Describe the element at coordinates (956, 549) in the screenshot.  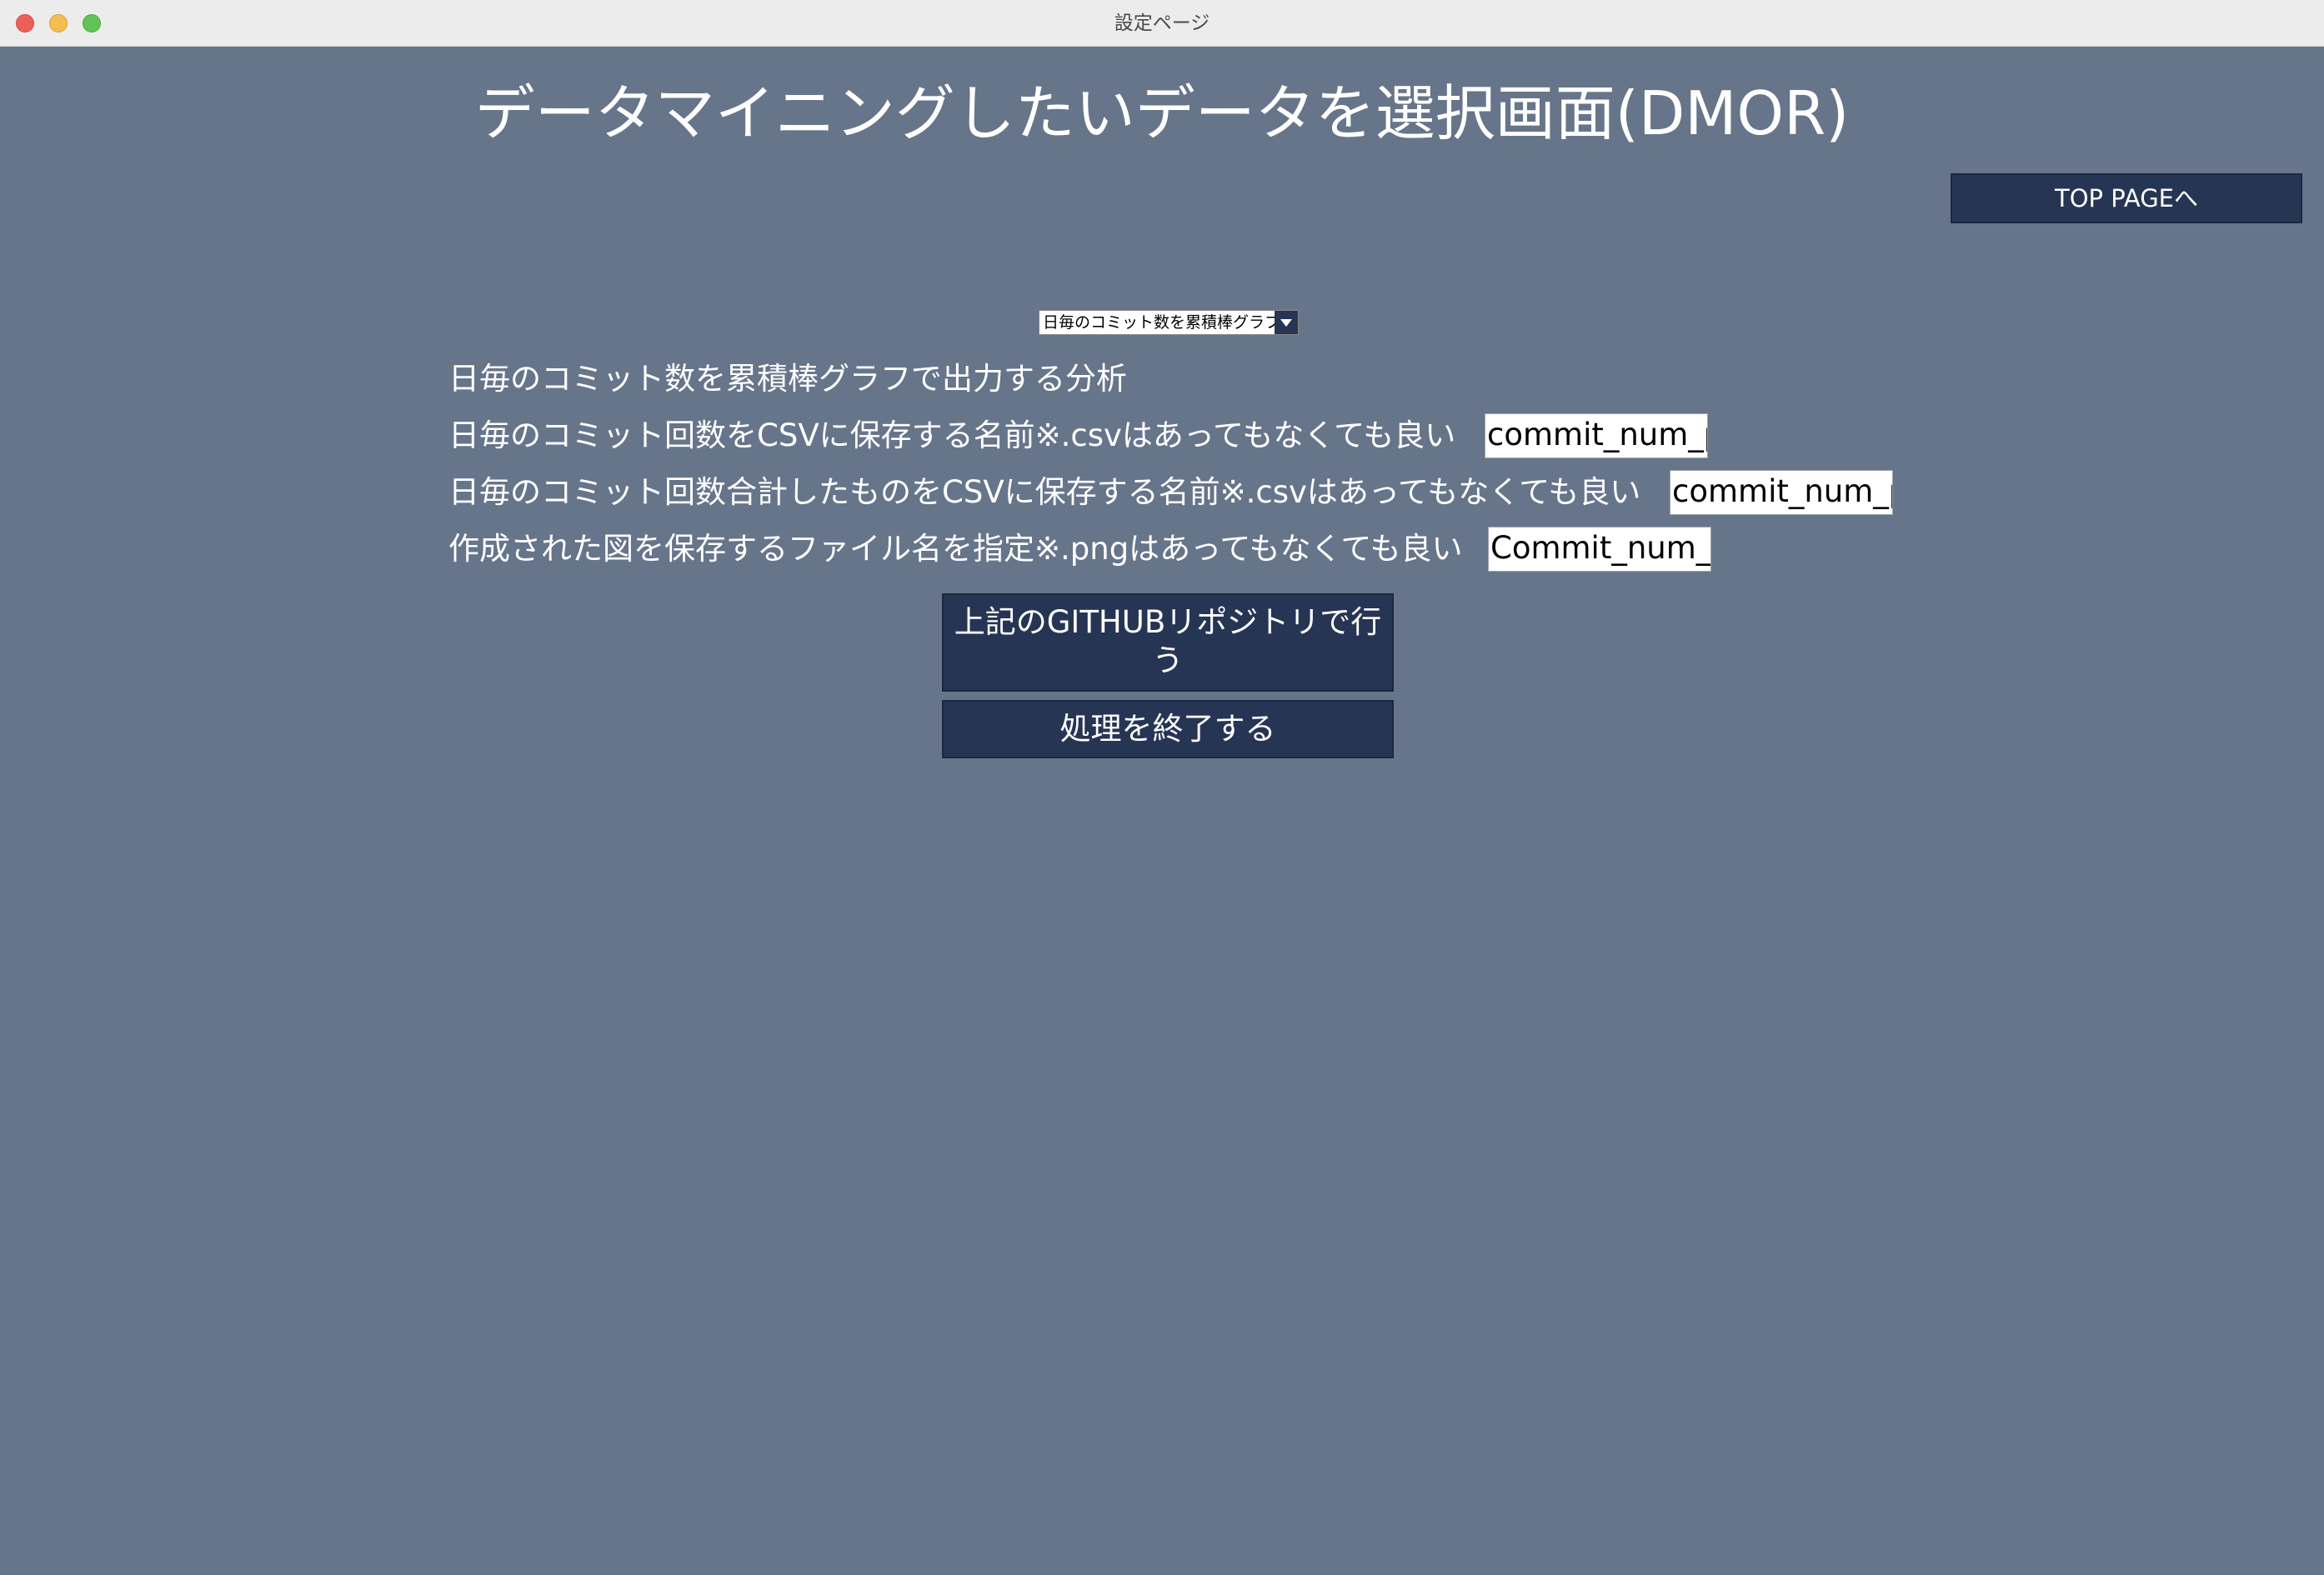
I see `png-name-label: 作成された図を保存するファイル名を指定※.pngはあってもなくても良い` at that location.